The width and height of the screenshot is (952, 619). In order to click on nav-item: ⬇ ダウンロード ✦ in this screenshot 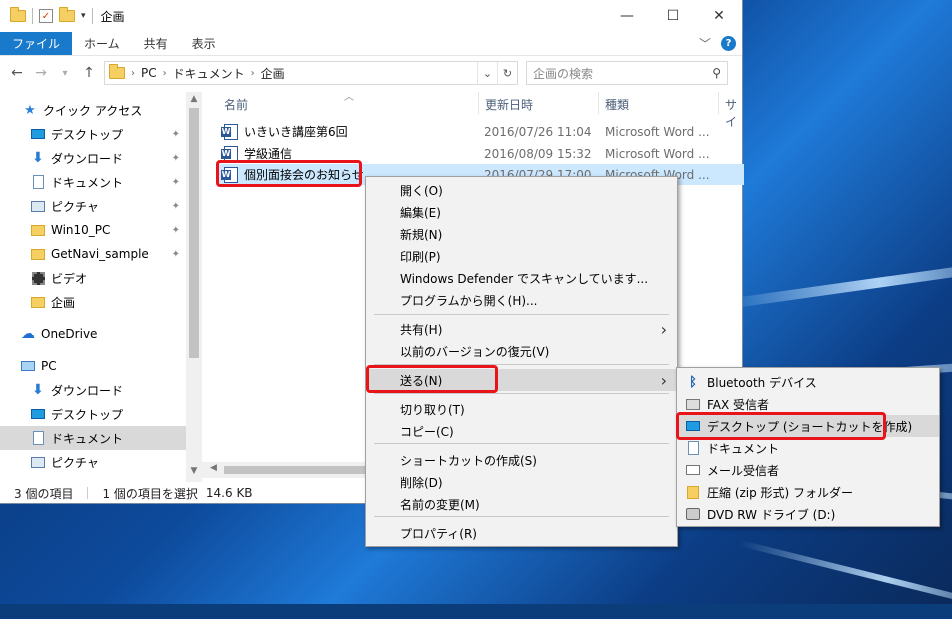, I will do `click(93, 158)`.